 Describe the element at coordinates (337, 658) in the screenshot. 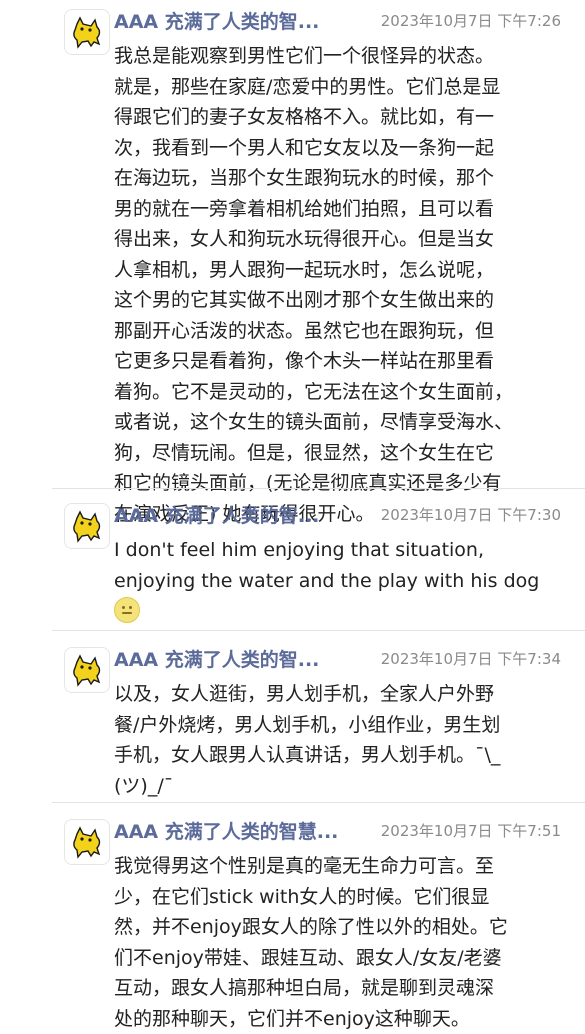

I see `message-header: AAA 充满了人类的智... 2023年10月7日 下午7:34` at that location.